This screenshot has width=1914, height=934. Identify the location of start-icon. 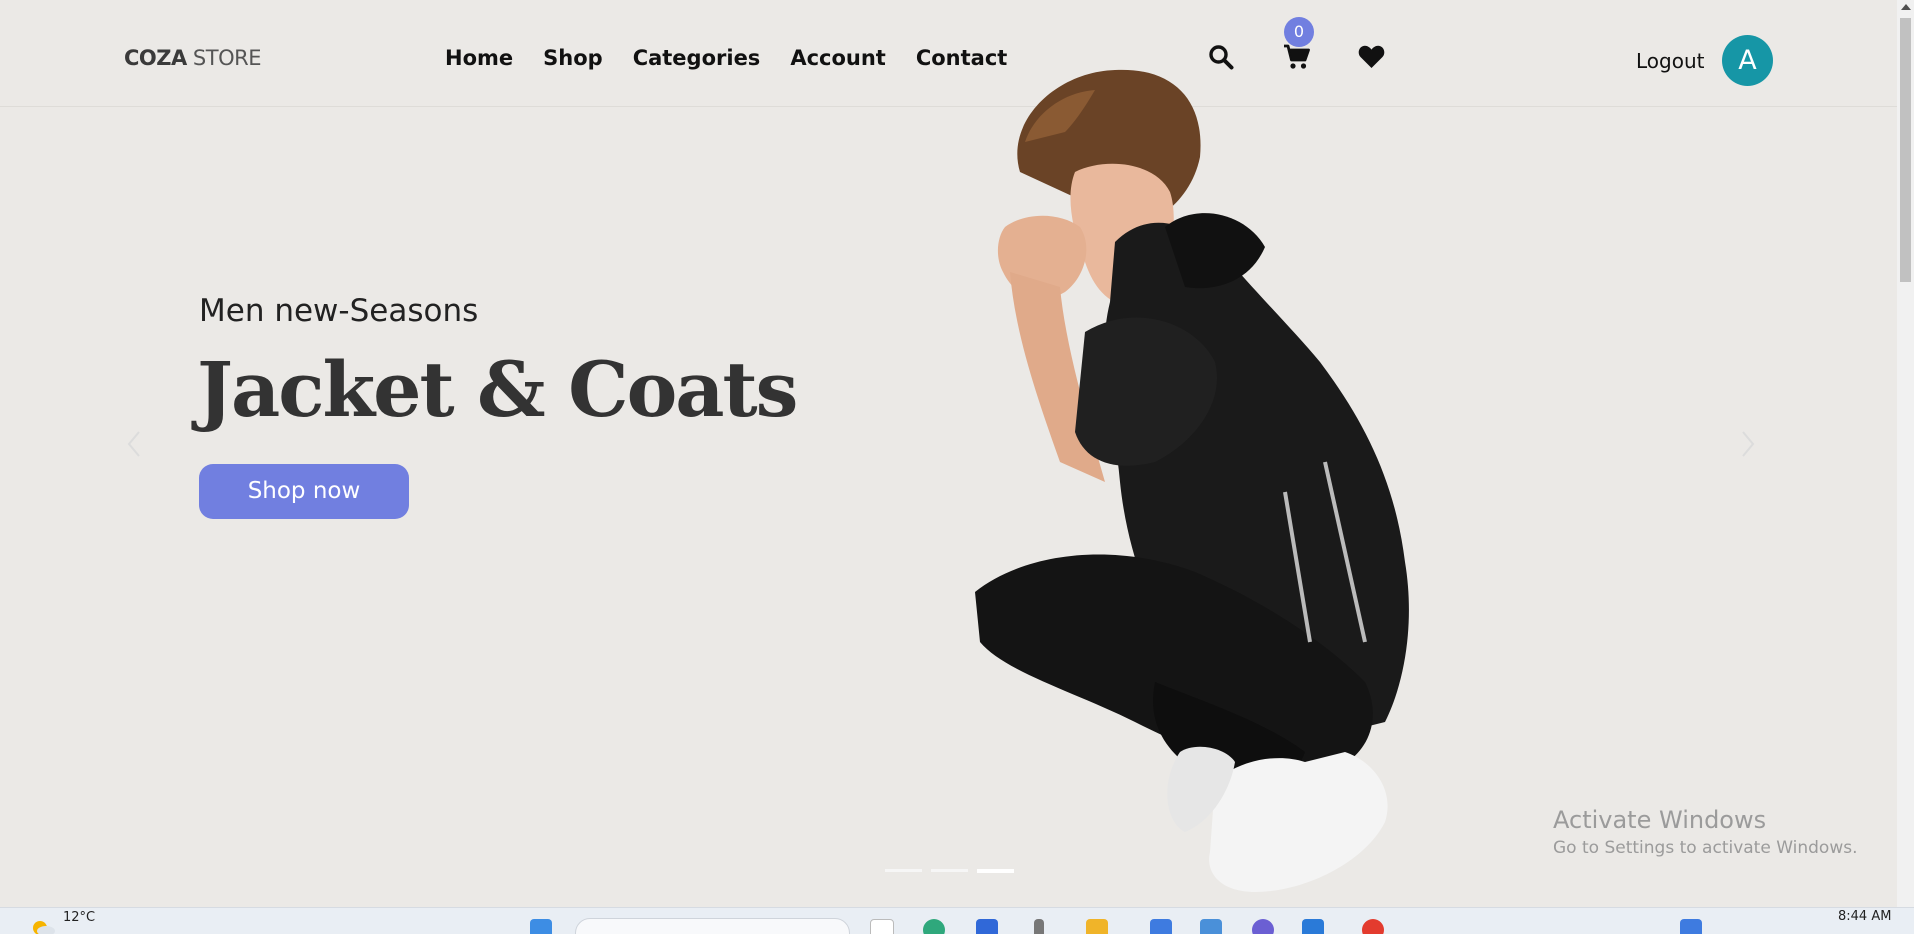
(541, 926).